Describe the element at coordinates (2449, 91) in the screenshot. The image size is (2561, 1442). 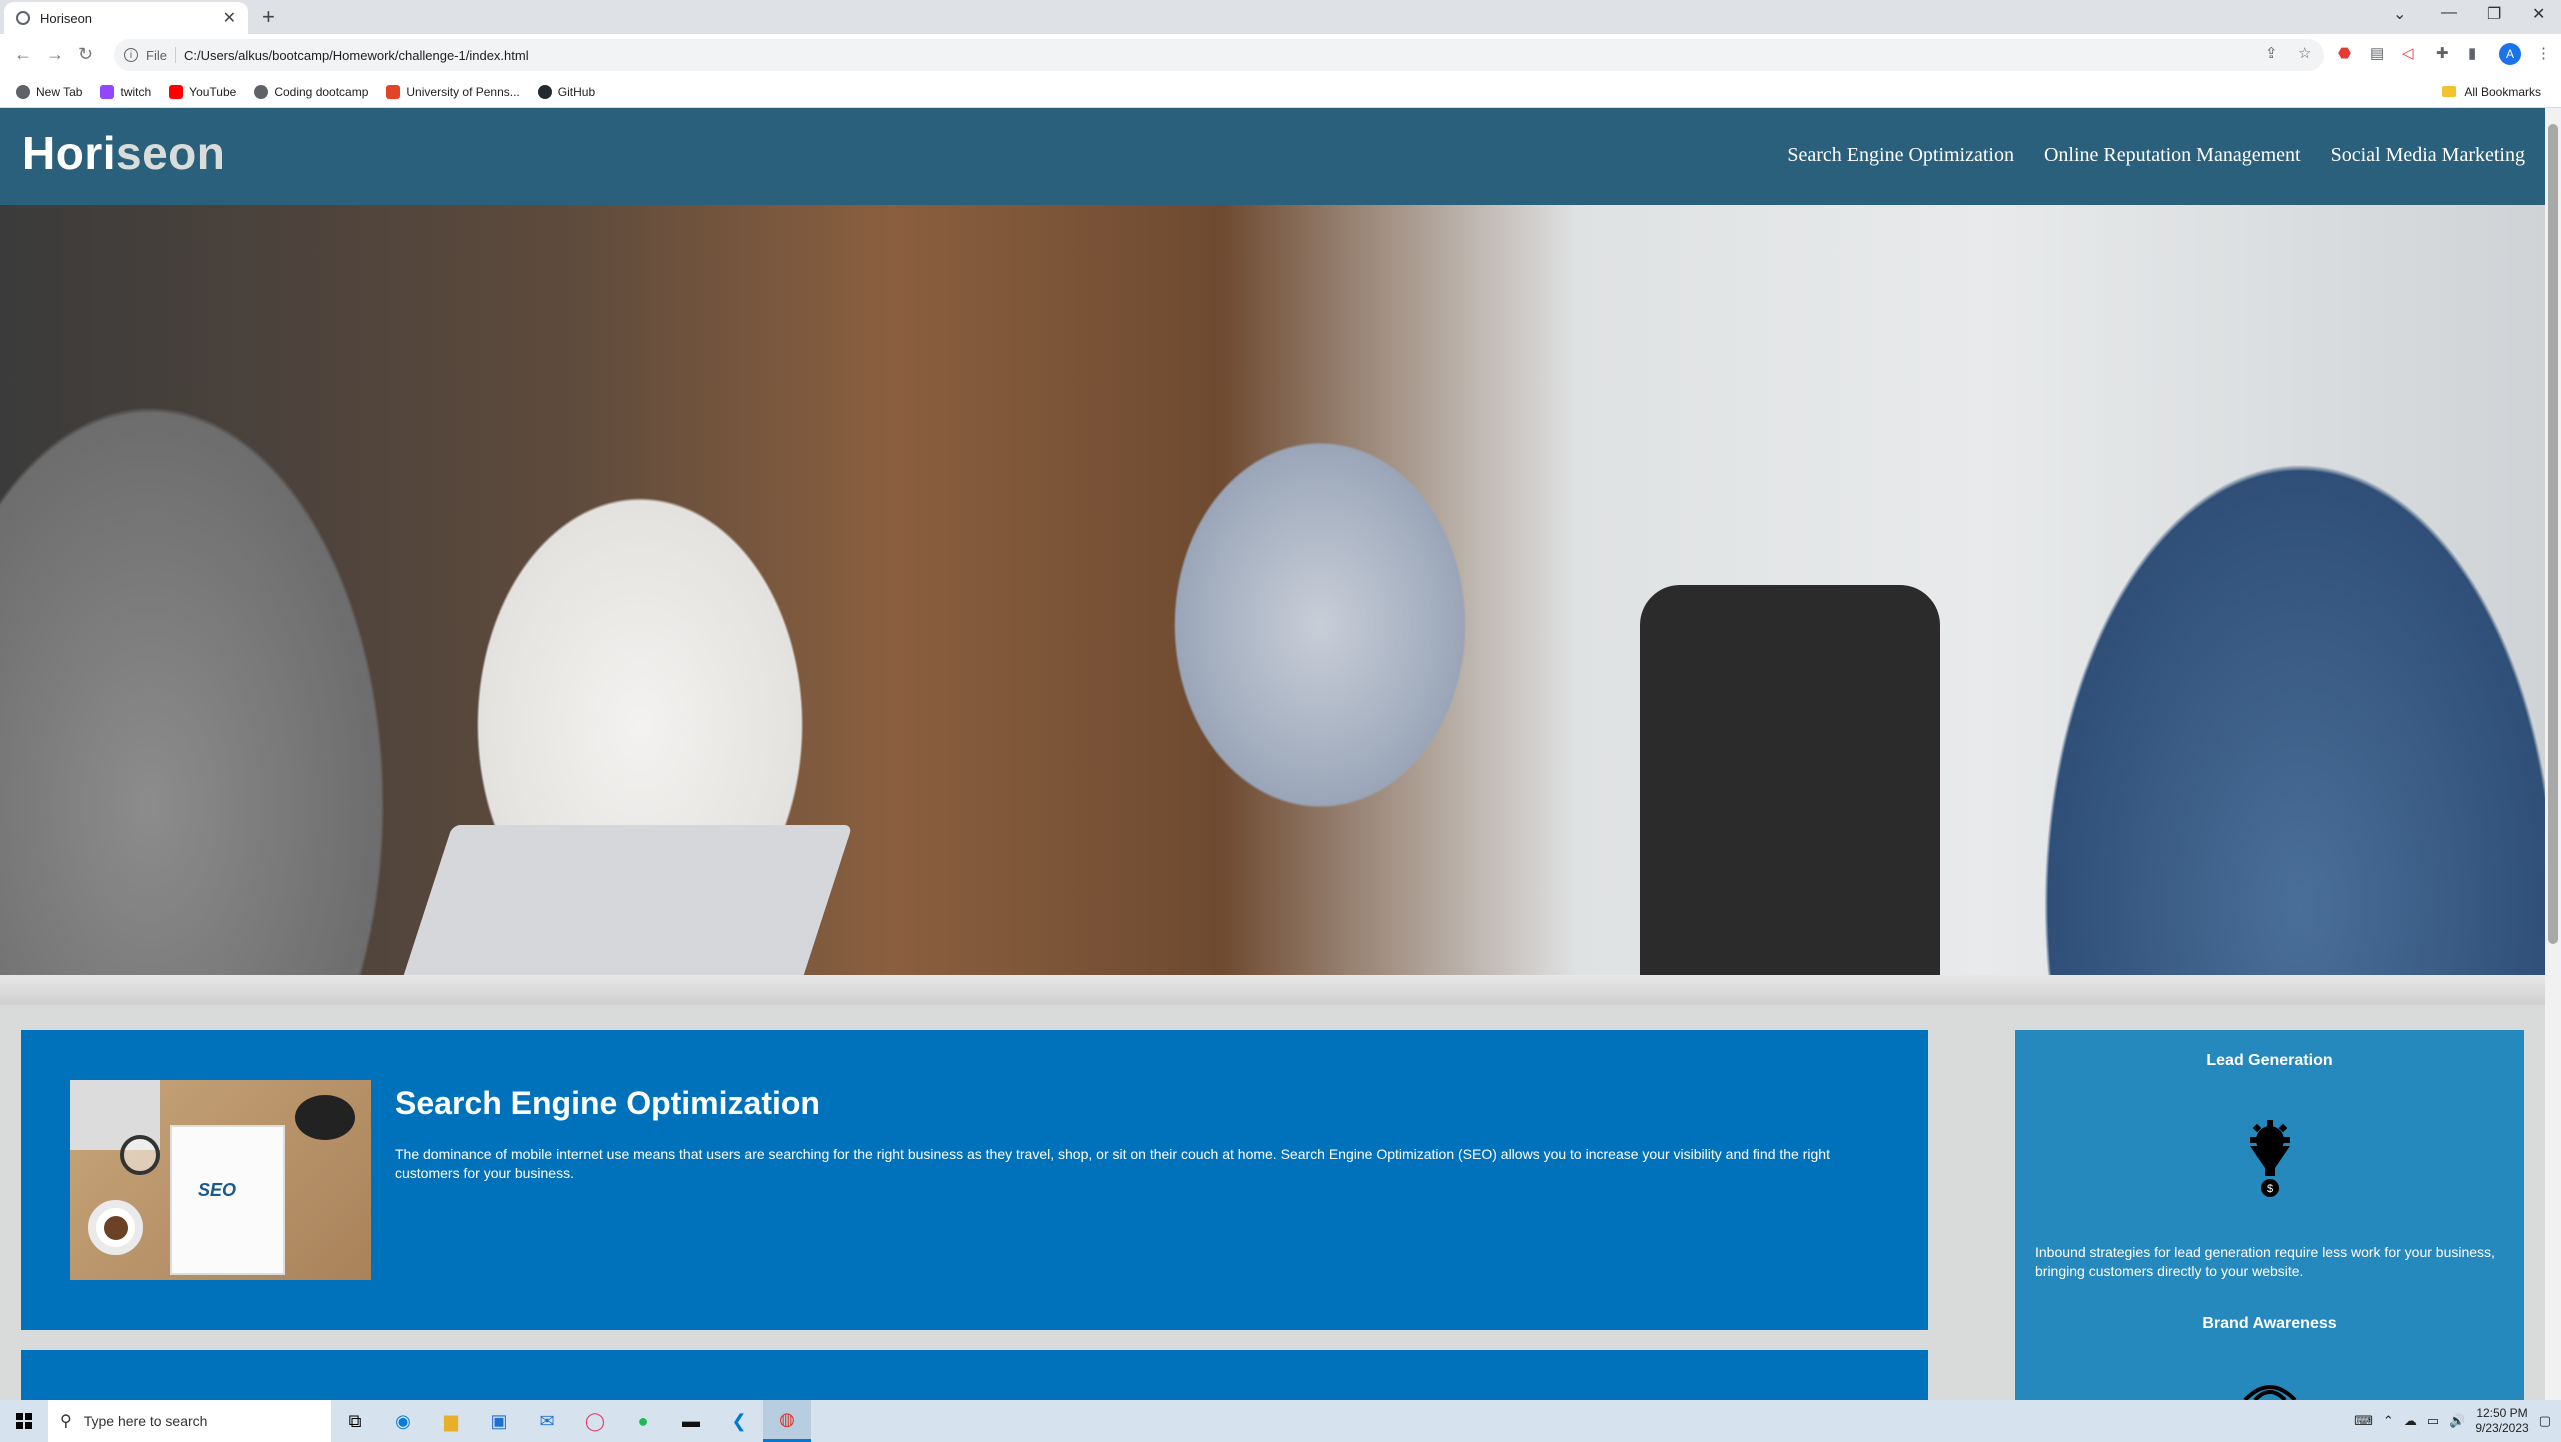
I see `folder-icon` at that location.